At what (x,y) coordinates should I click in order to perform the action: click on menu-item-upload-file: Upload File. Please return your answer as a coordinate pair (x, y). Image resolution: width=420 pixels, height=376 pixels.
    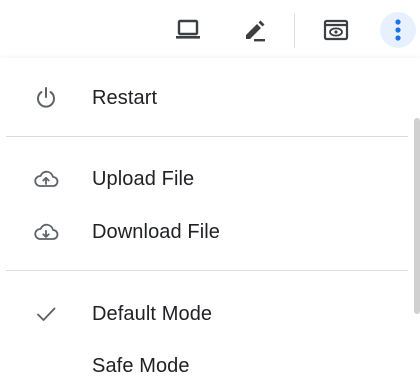
    Looking at the image, I should click on (205, 179).